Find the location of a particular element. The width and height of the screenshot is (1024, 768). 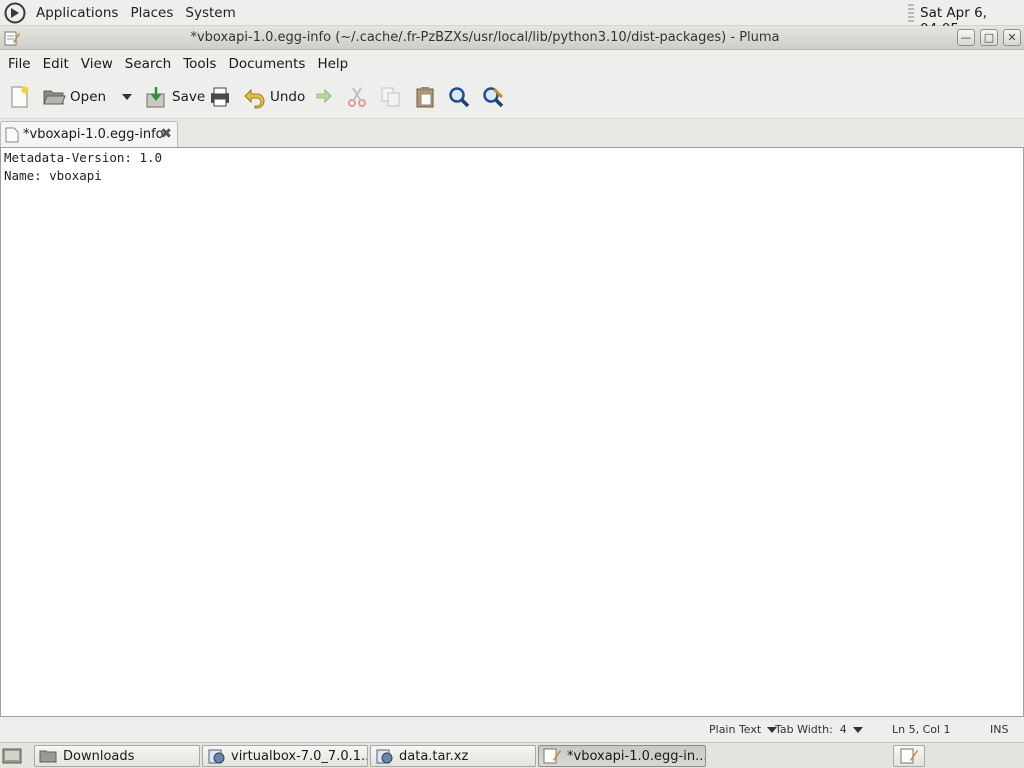

new-document-icon is located at coordinates (20, 97).